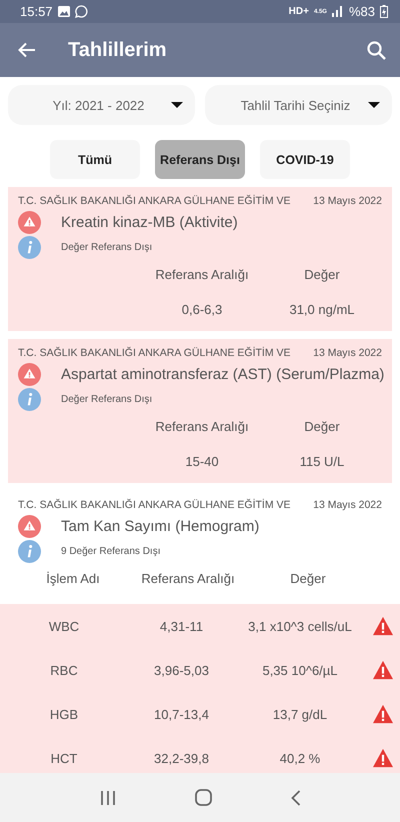 The image size is (400, 822). What do you see at coordinates (384, 11) in the screenshot?
I see `battery-icon` at bounding box center [384, 11].